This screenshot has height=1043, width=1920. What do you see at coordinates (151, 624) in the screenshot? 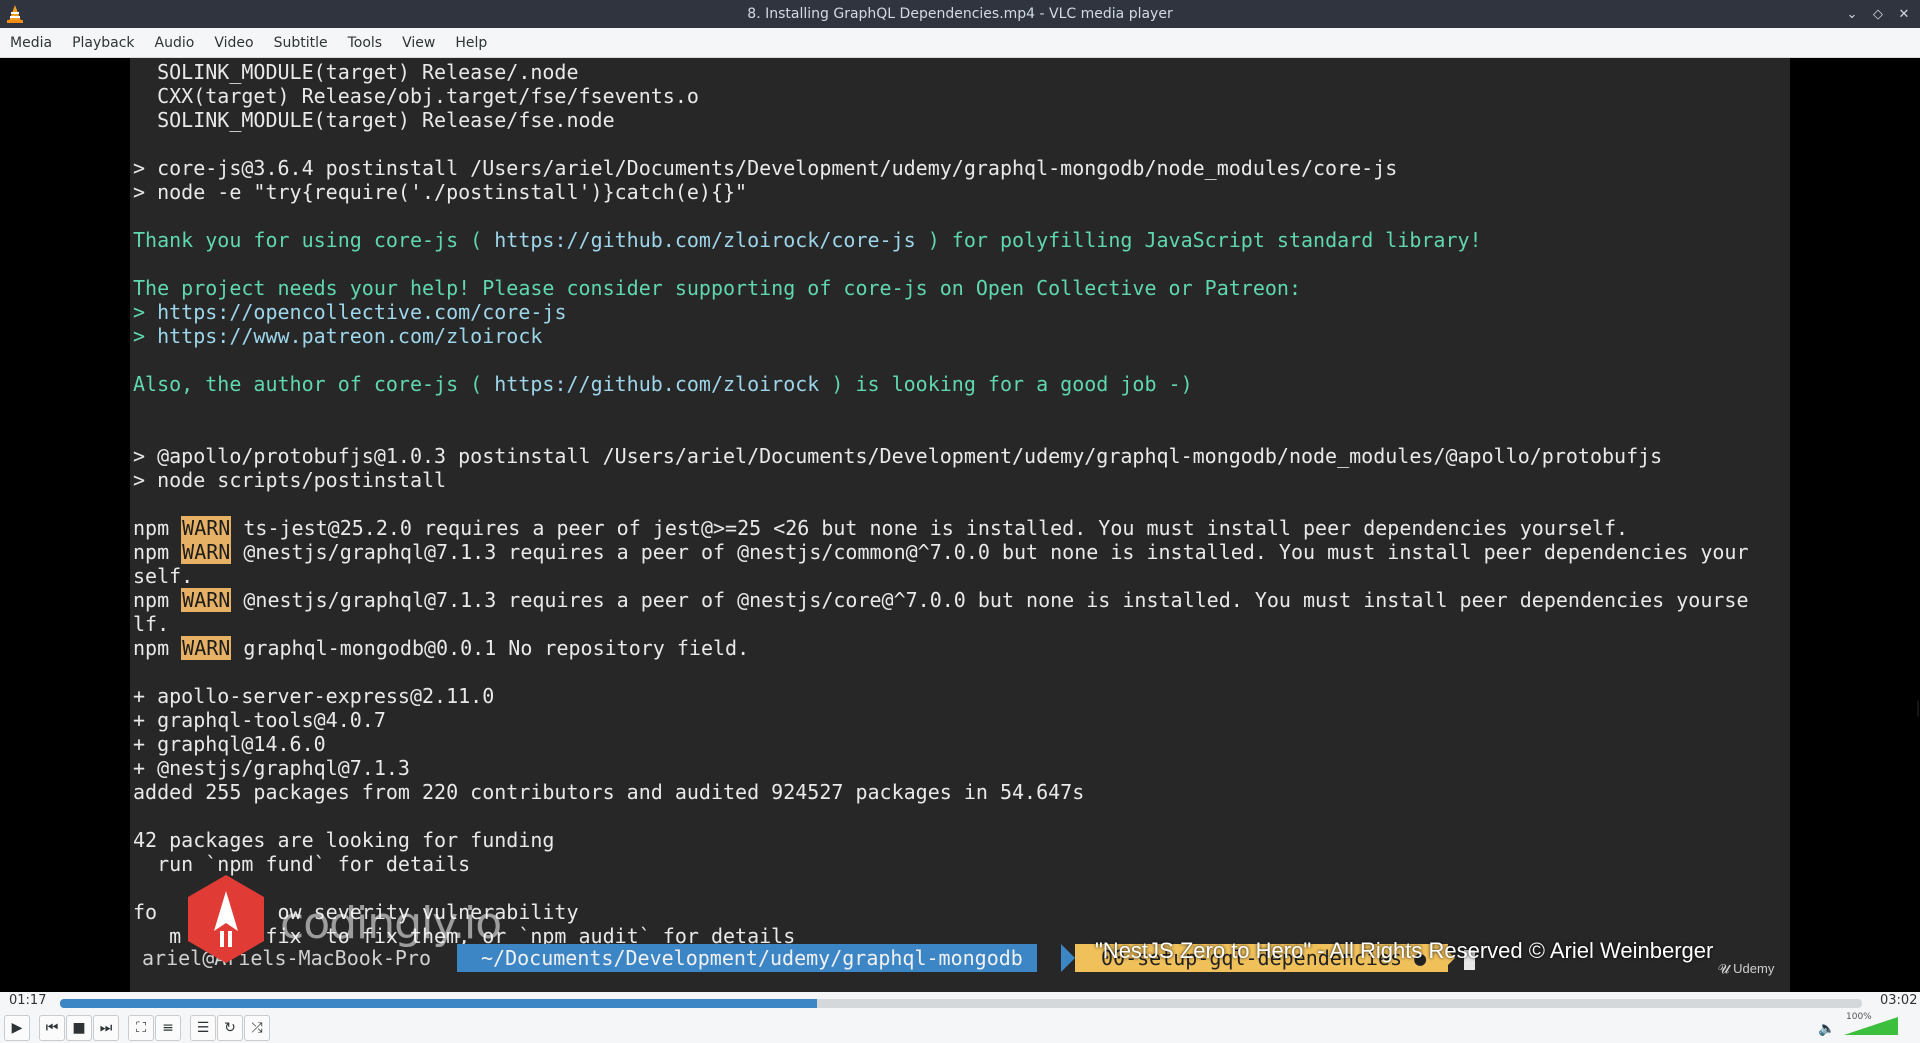
I see `terminal-line: lf.` at bounding box center [151, 624].